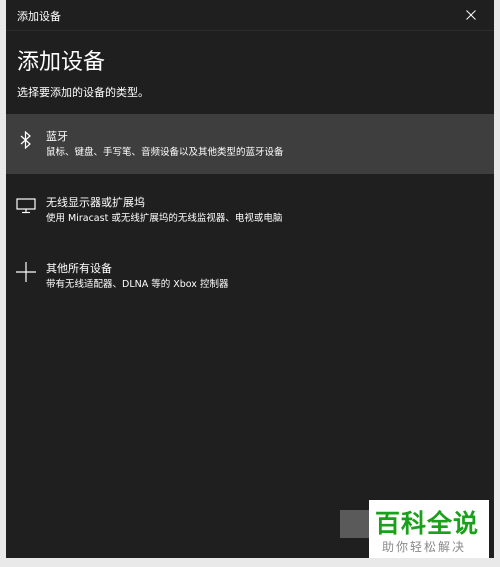 Image resolution: width=500 pixels, height=567 pixels. Describe the element at coordinates (250, 15) in the screenshot. I see `title-bar: 添加设备` at that location.